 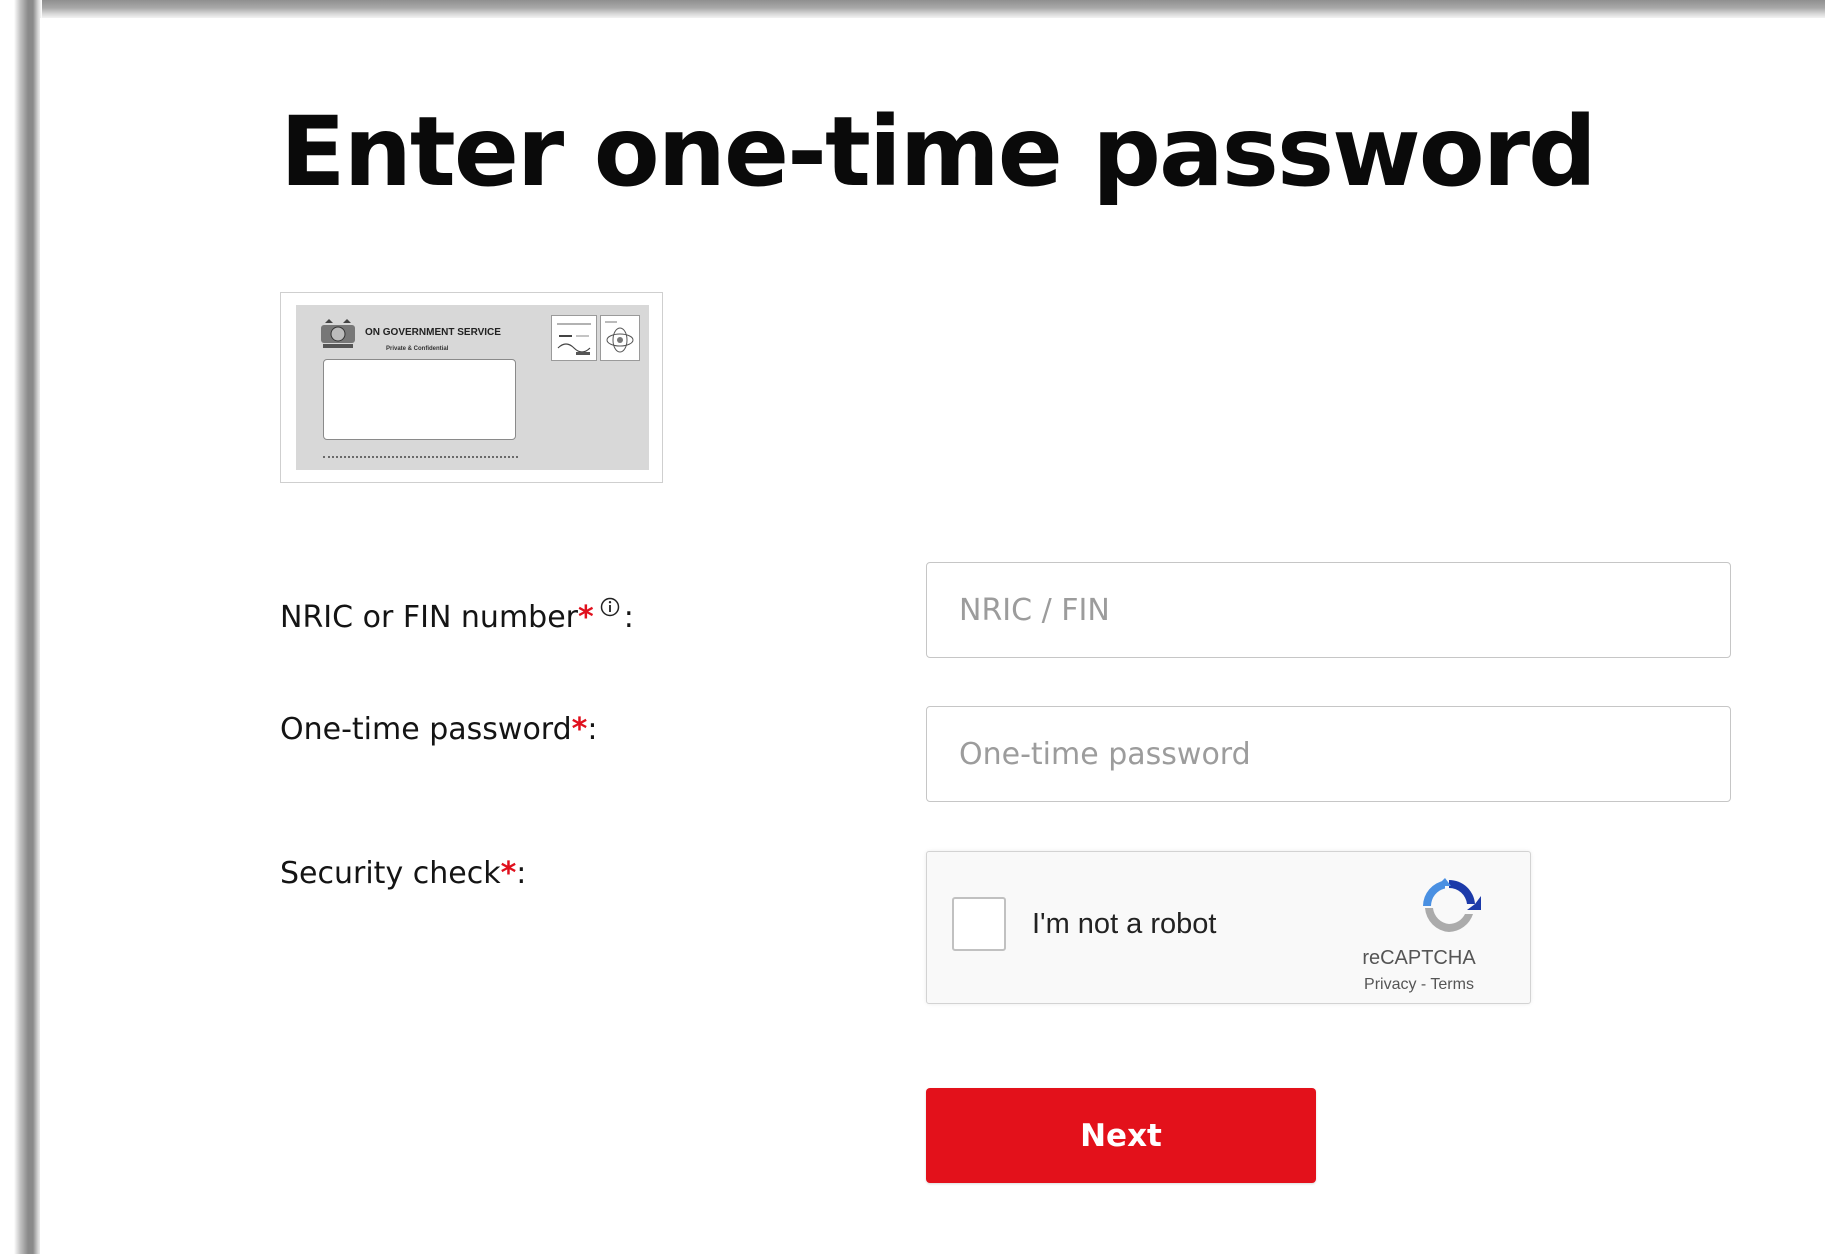 What do you see at coordinates (521, 873) in the screenshot?
I see `security-label-suffix: :` at bounding box center [521, 873].